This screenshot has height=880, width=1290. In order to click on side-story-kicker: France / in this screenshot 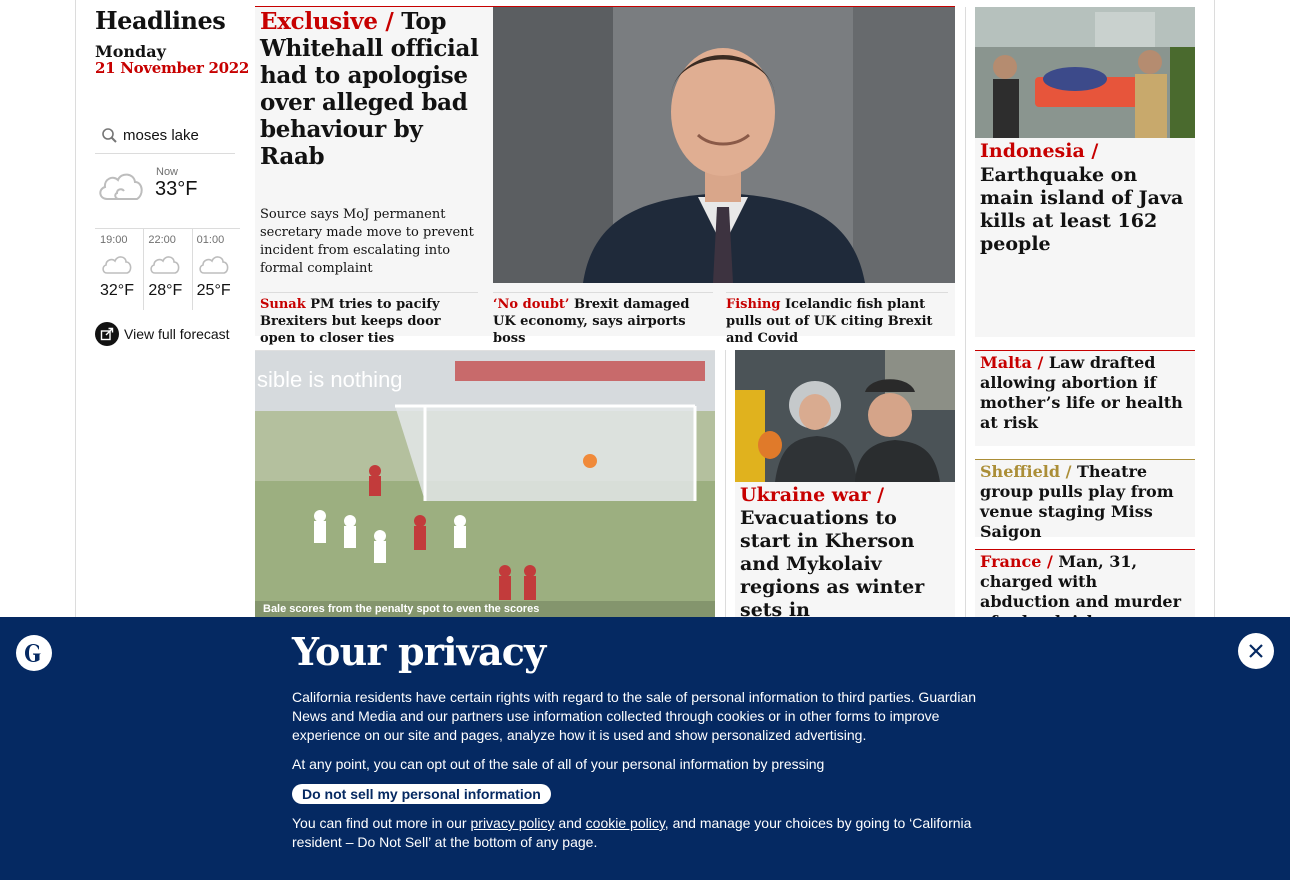, I will do `click(1016, 561)`.